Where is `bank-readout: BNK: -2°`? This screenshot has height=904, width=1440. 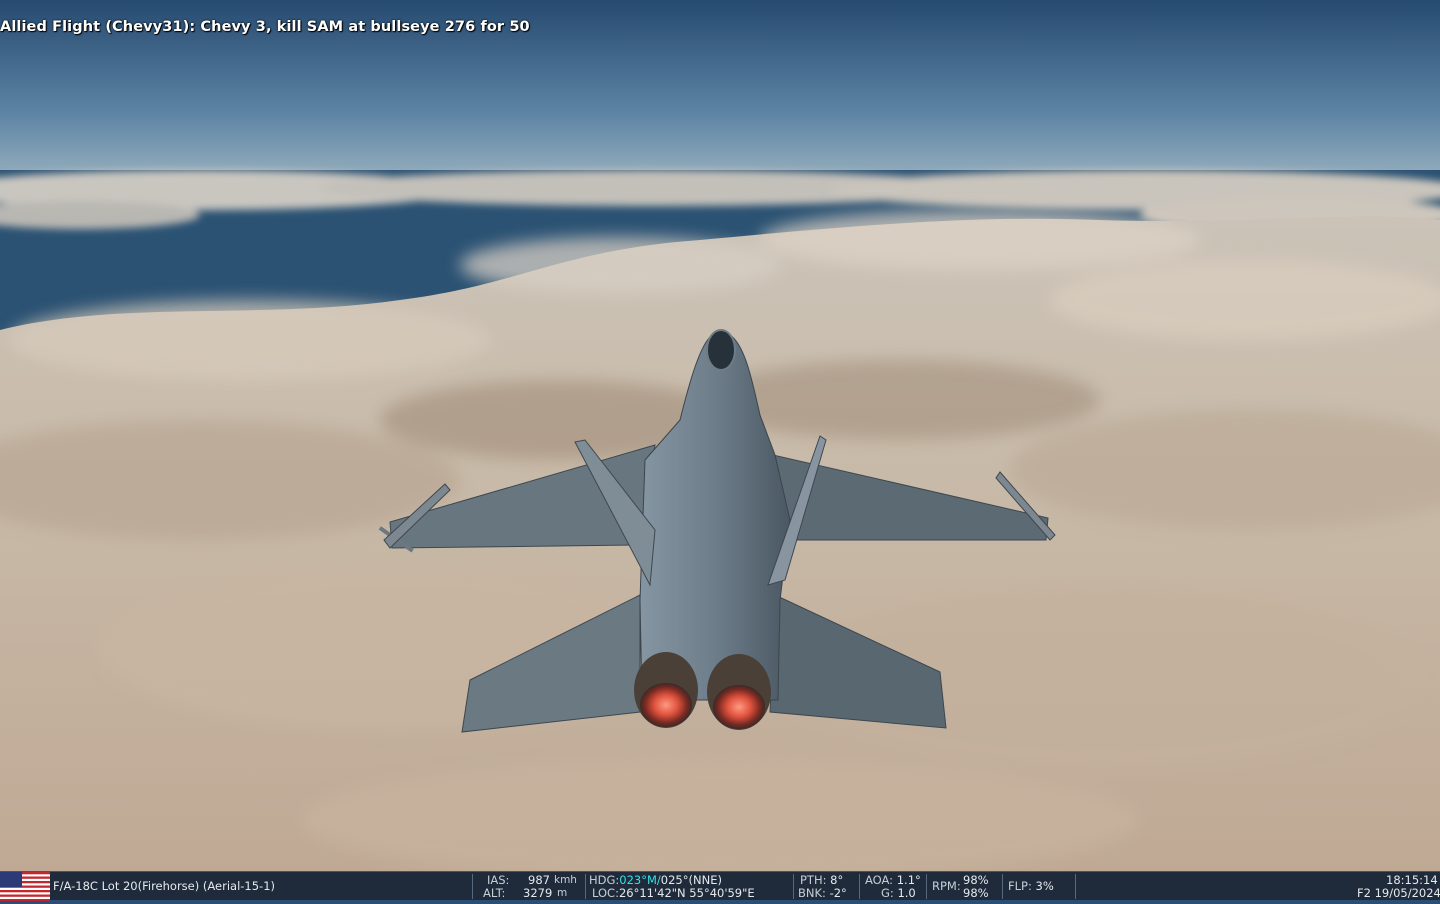
bank-readout: BNK: -2° is located at coordinates (822, 893).